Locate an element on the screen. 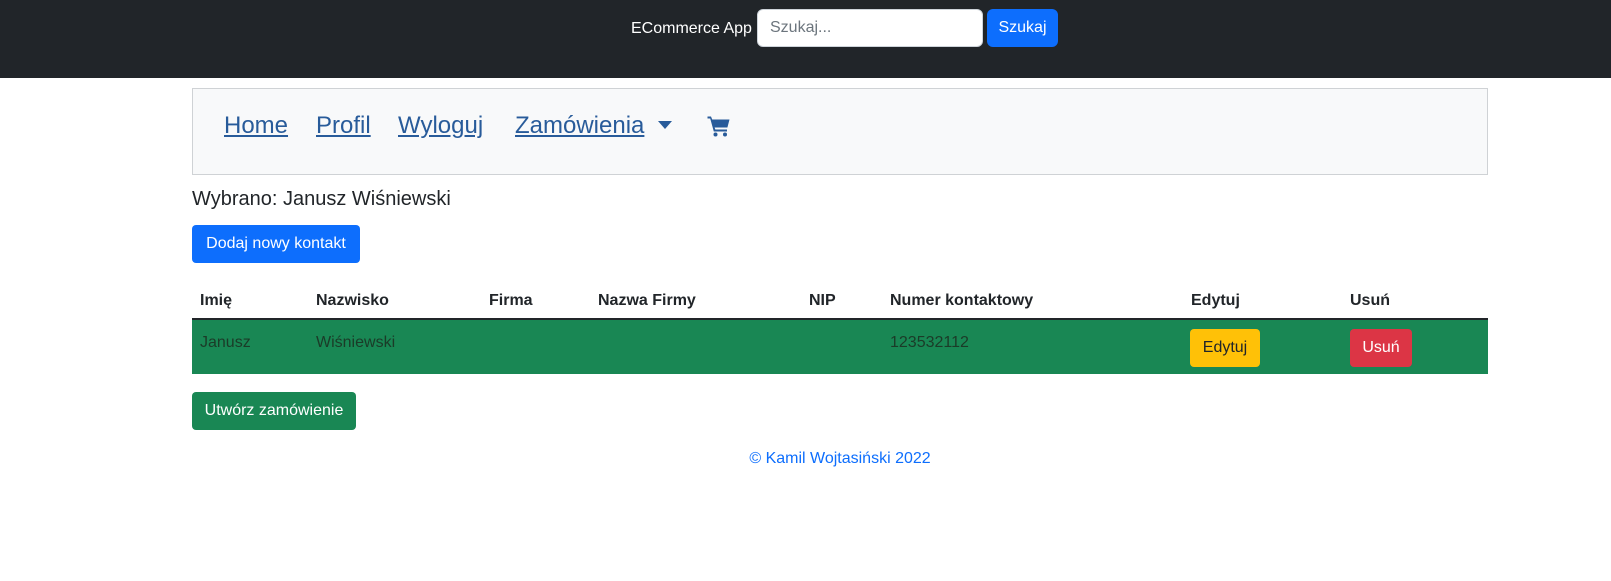 The width and height of the screenshot is (1611, 581). shopping-cart-icon is located at coordinates (719, 126).